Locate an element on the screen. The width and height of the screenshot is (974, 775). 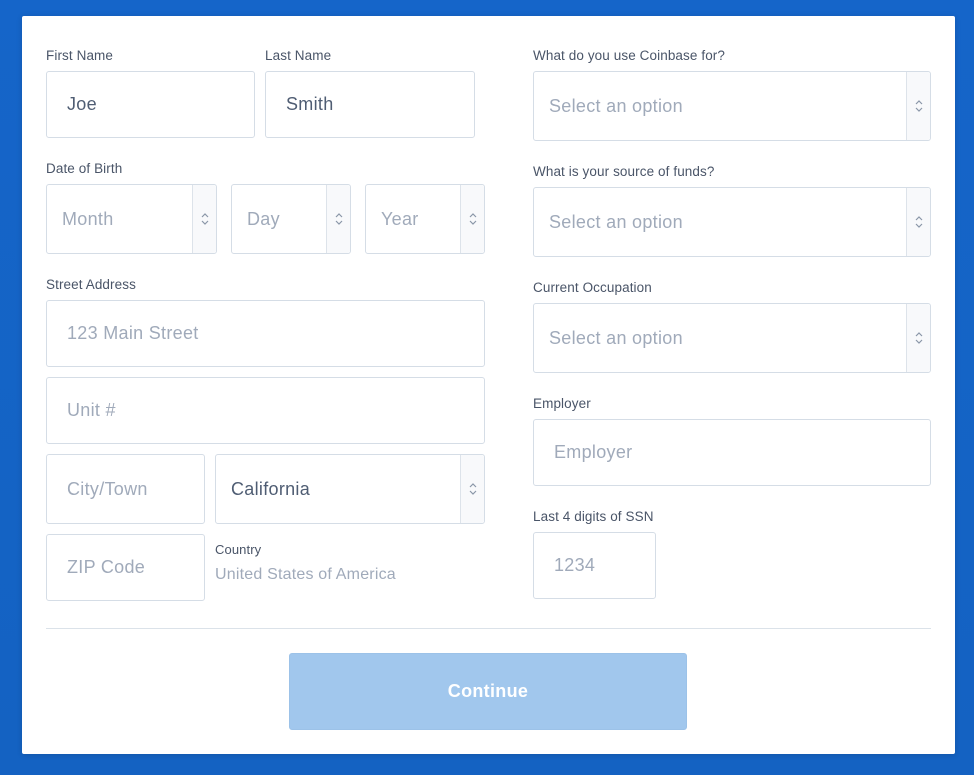
first-name-label: First Name is located at coordinates (80, 55).